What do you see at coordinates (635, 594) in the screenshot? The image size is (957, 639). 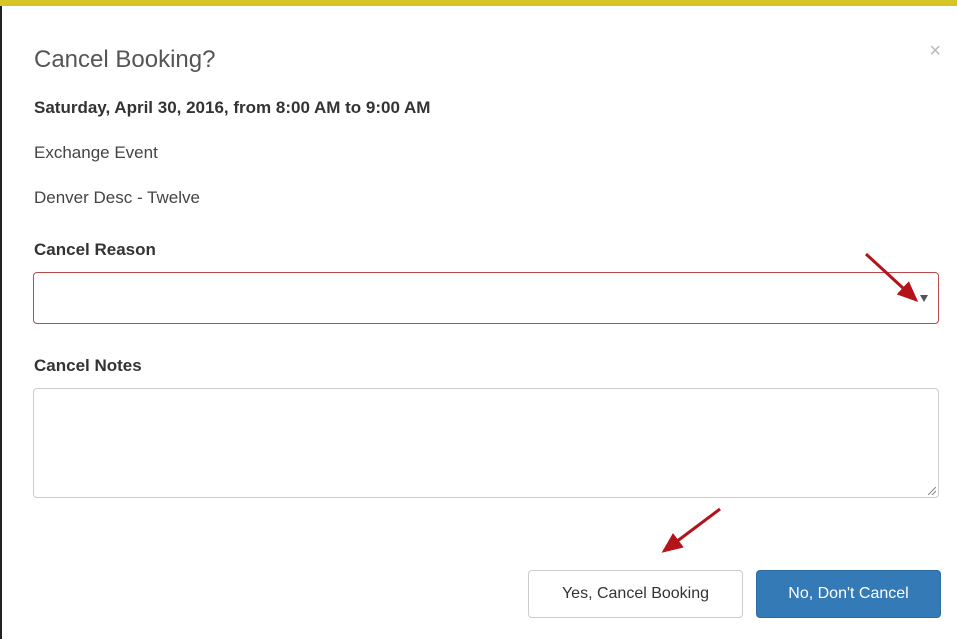 I see `yes-cancel-booking-button: Yes, Cancel Booking` at bounding box center [635, 594].